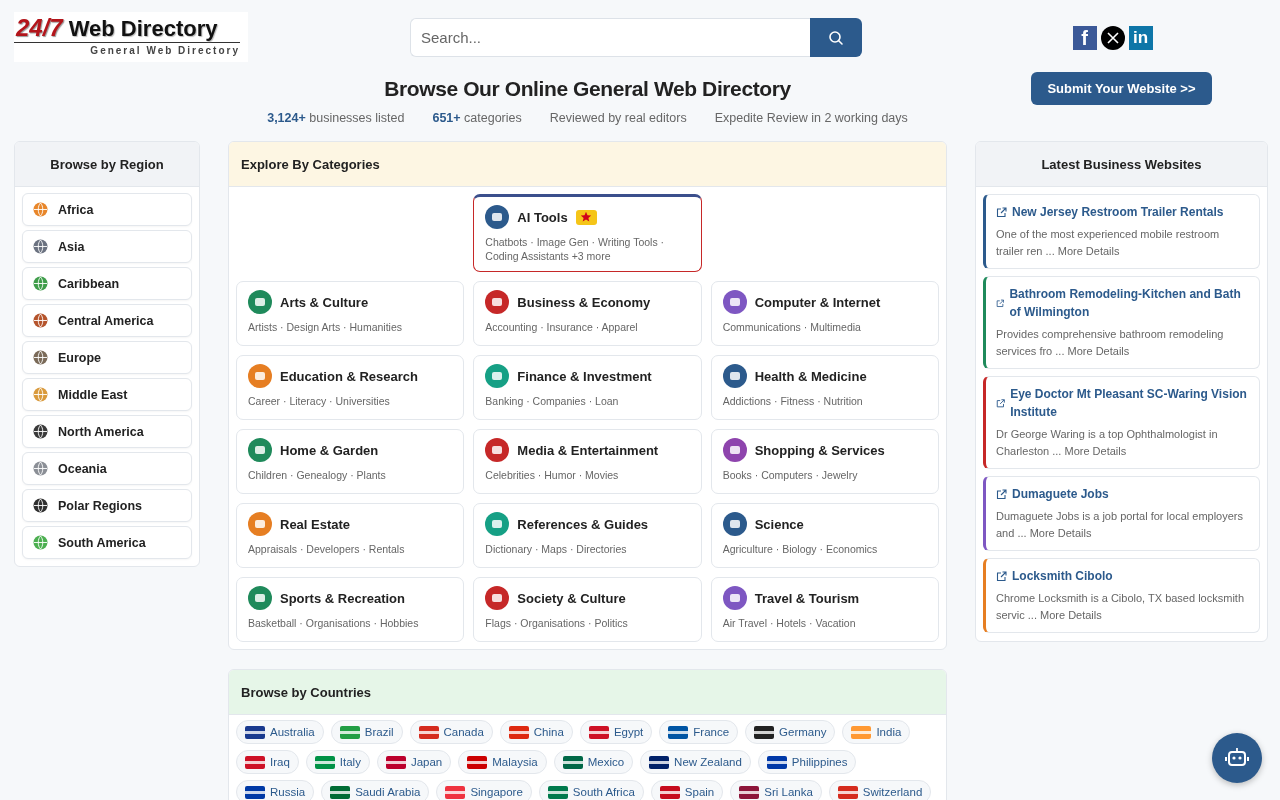 Image resolution: width=1280 pixels, height=800 pixels. Describe the element at coordinates (280, 732) in the screenshot. I see `country-chip: Australia` at that location.